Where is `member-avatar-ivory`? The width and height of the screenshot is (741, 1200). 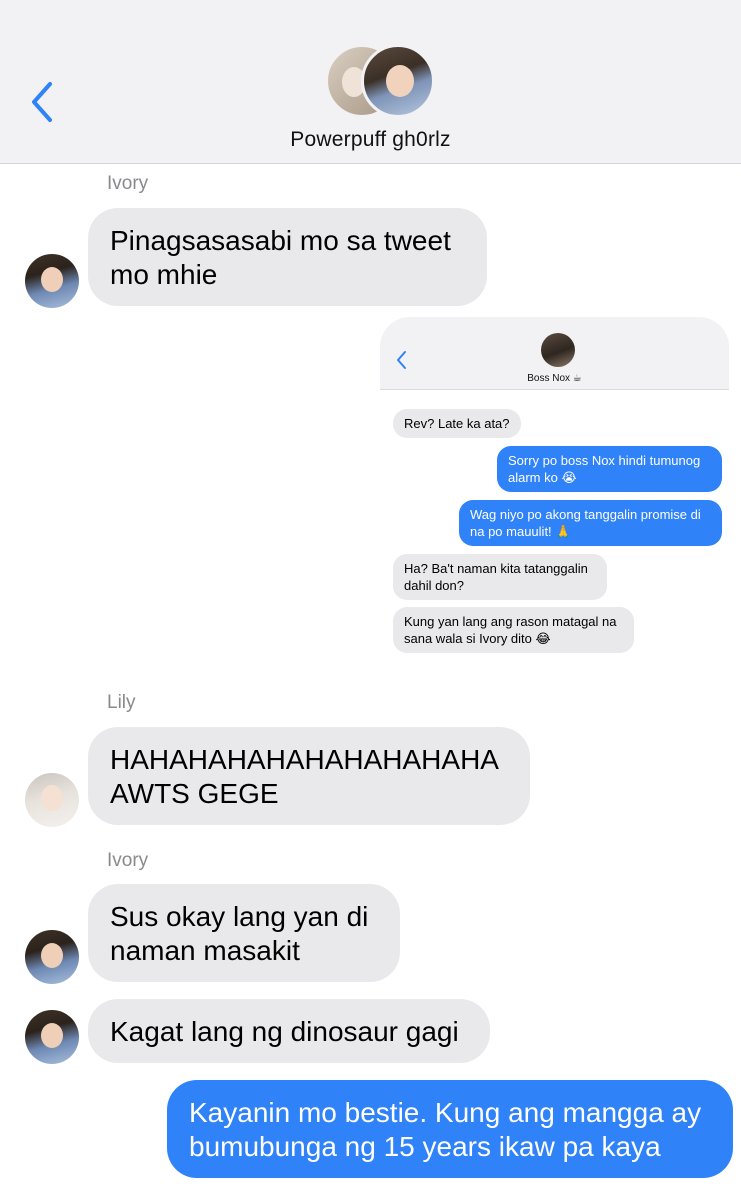 member-avatar-ivory is located at coordinates (398, 81).